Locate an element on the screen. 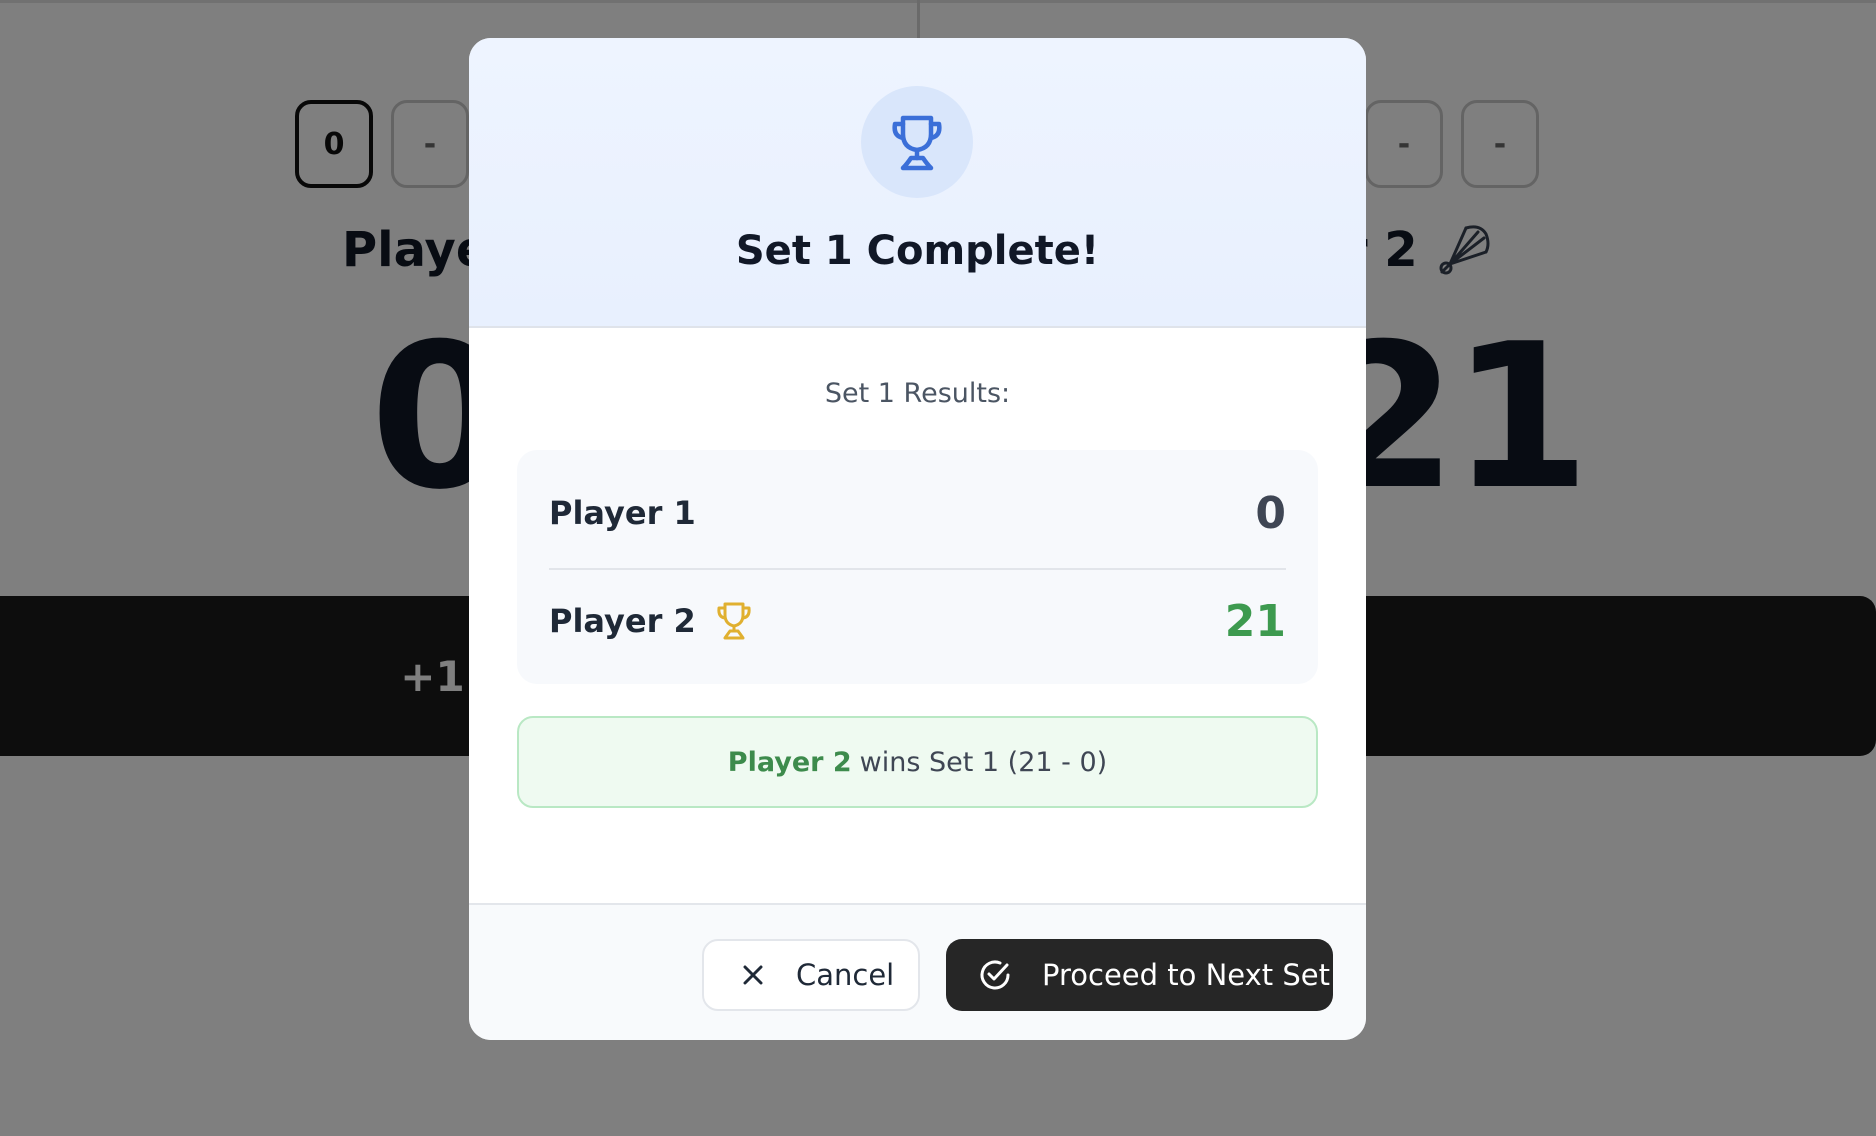 The width and height of the screenshot is (1876, 1136). cancel-label: Cancel is located at coordinates (845, 975).